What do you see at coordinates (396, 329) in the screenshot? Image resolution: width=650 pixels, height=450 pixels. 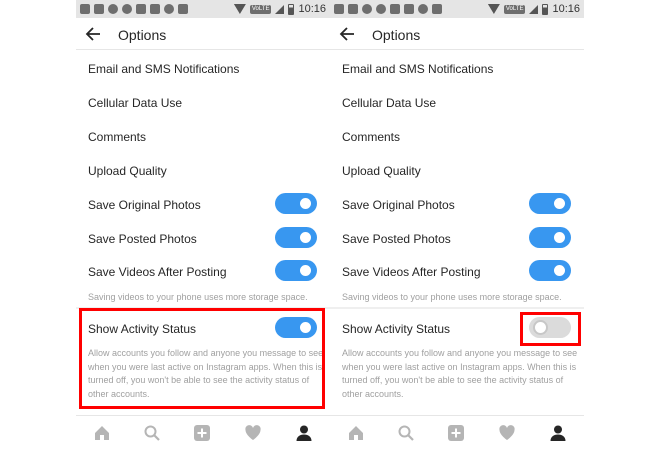 I see `show-activity-status-label: Show Activity Status` at bounding box center [396, 329].